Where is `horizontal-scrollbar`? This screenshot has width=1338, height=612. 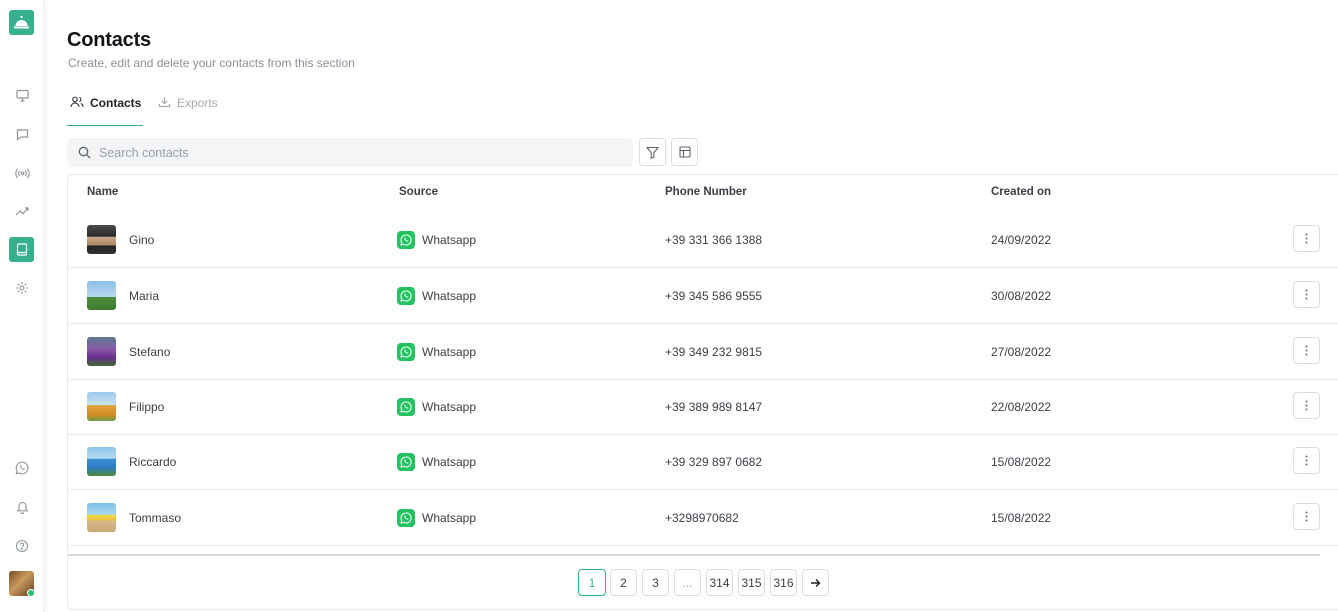
horizontal-scrollbar is located at coordinates (694, 555).